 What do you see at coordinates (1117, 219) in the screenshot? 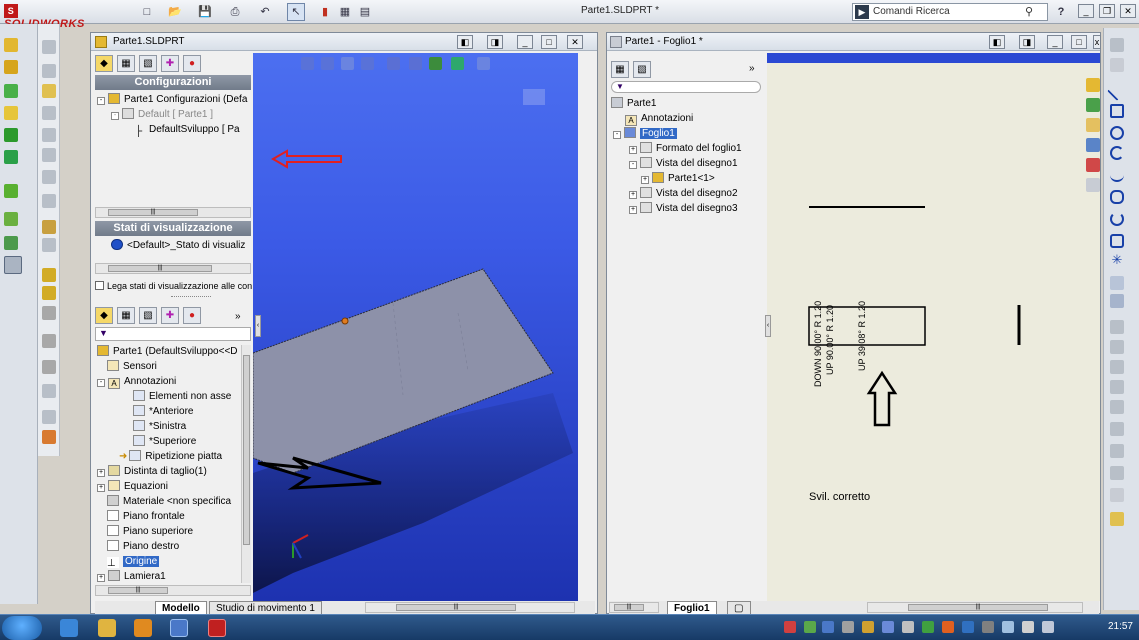
I see `fillet-sketch-icon` at bounding box center [1117, 219].